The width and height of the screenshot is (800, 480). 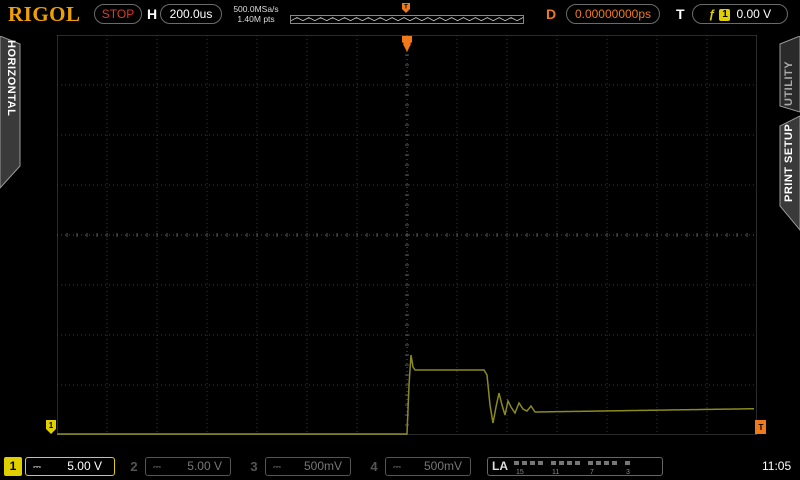 I want to click on acquisition-info: 500.0MSa/s 1.40M pts, so click(x=256, y=14).